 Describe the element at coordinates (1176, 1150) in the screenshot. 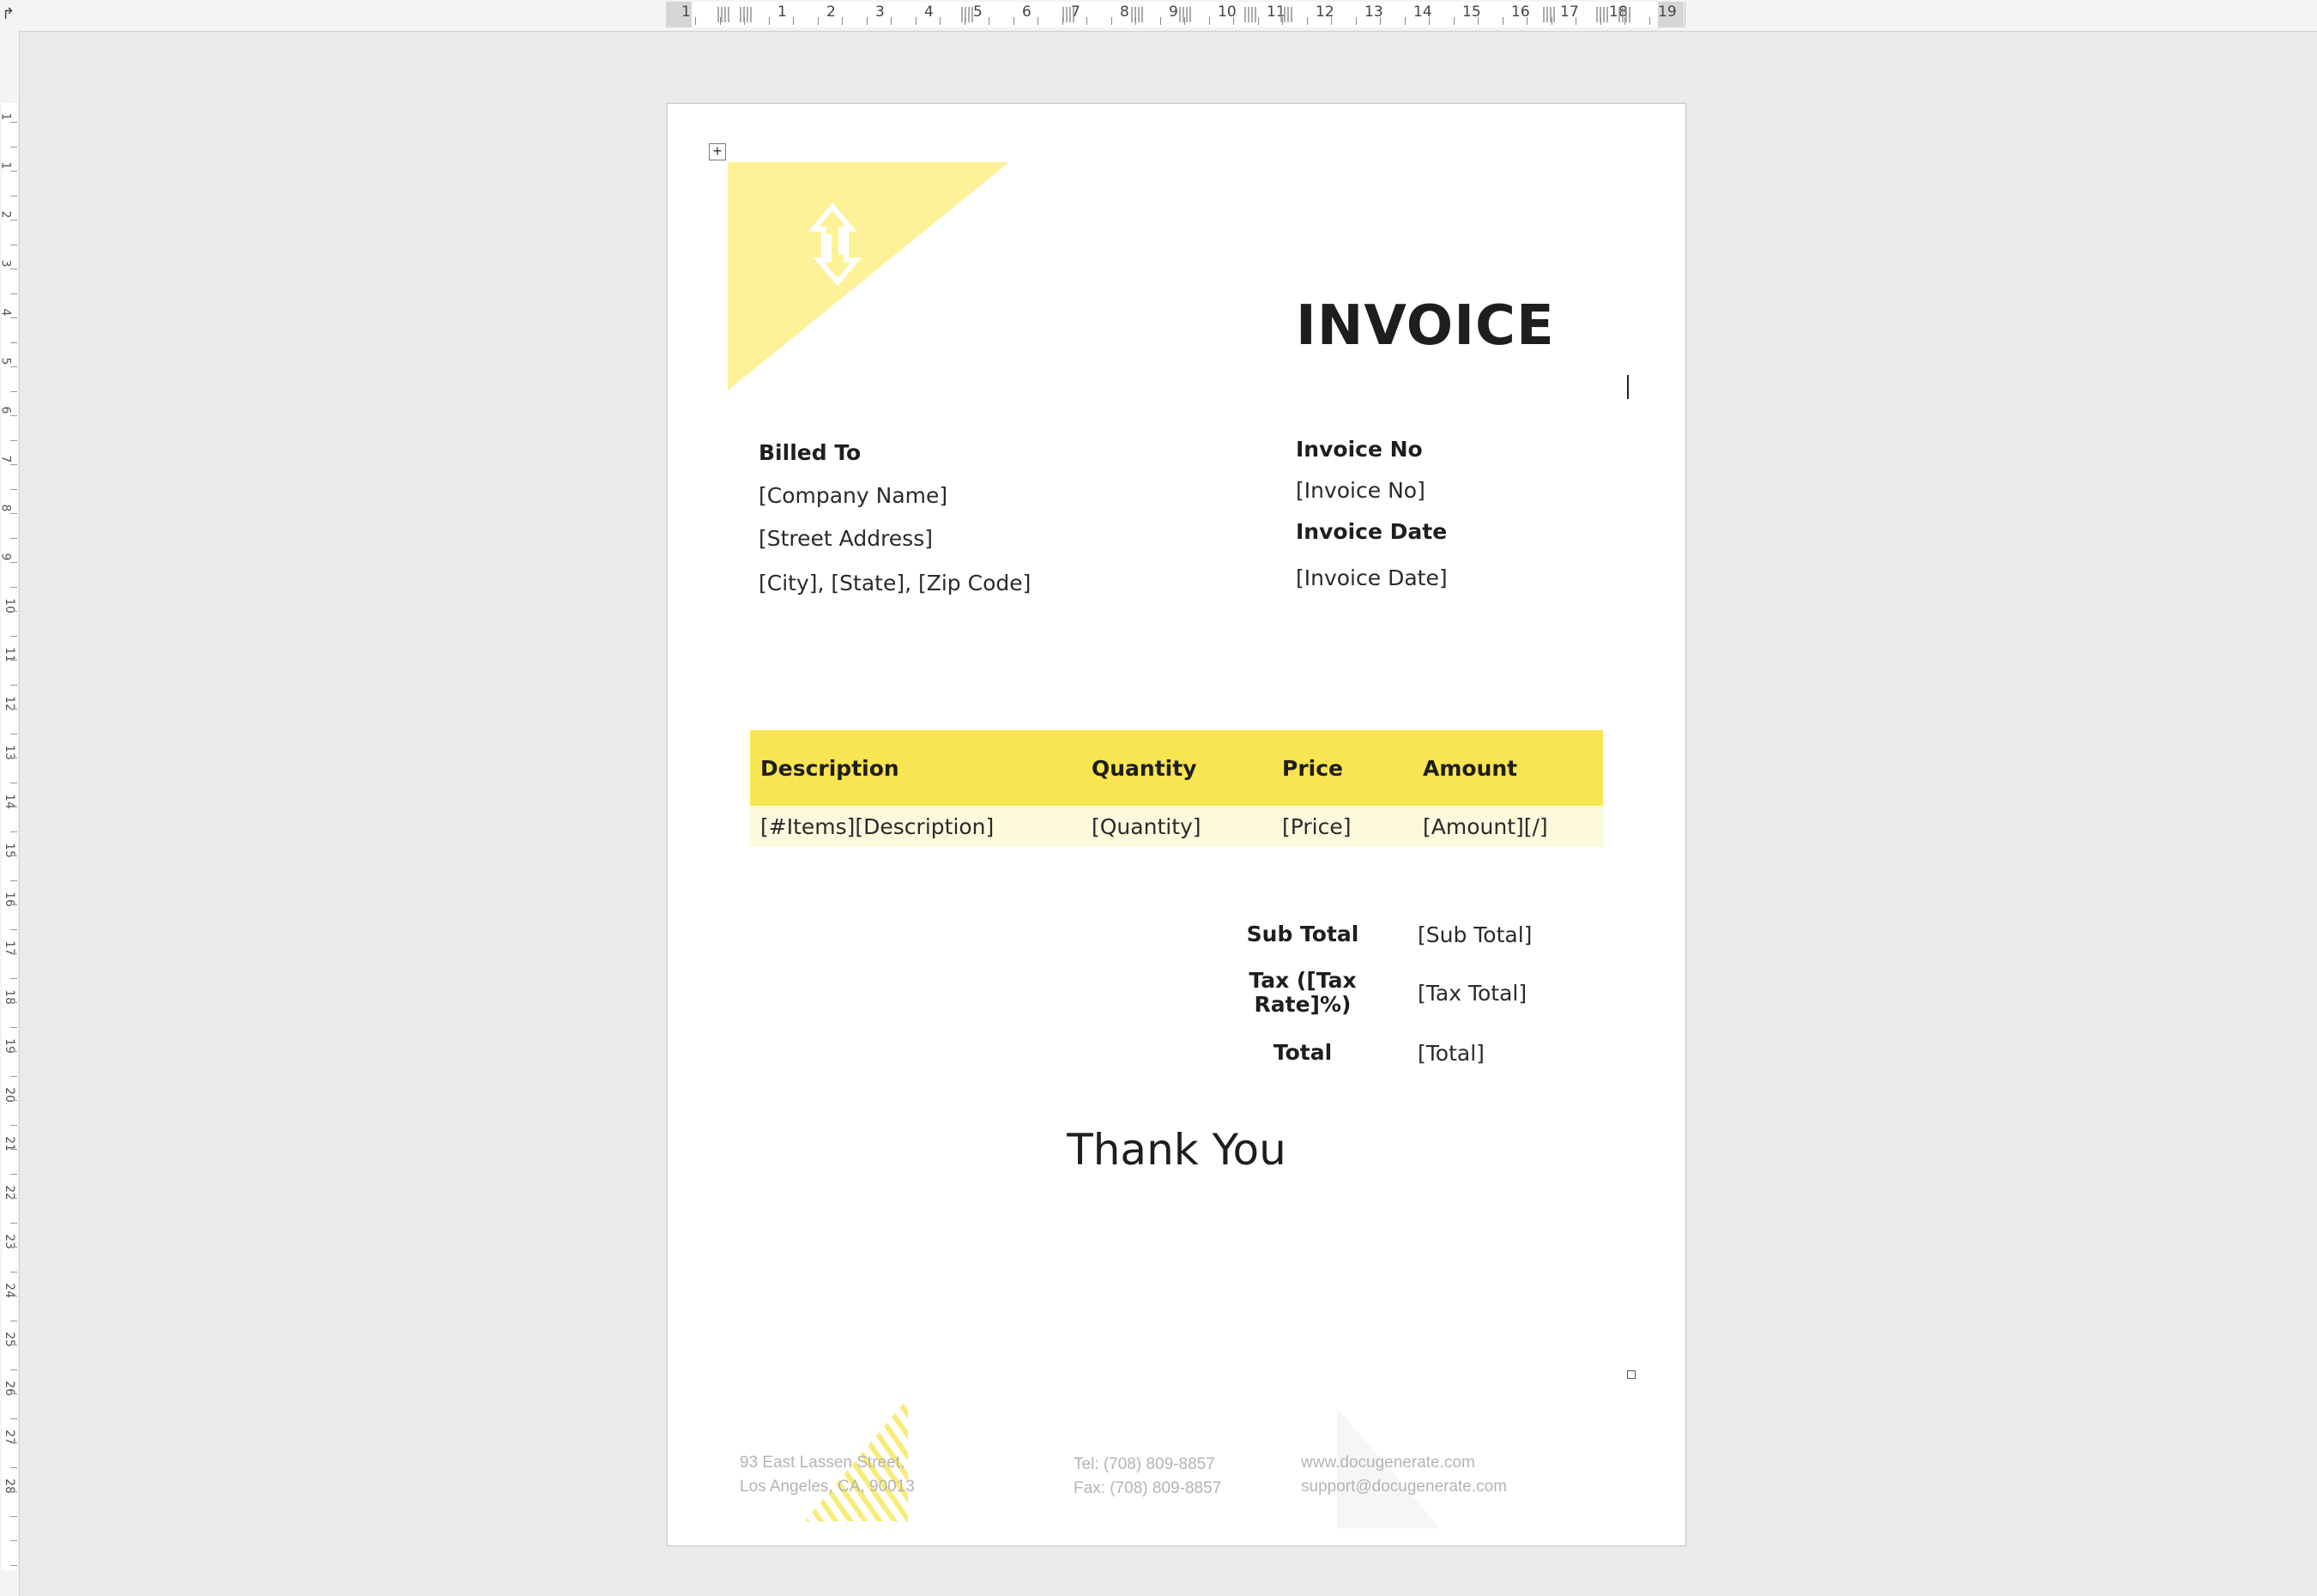

I see `thank-you-text: Thank You` at that location.